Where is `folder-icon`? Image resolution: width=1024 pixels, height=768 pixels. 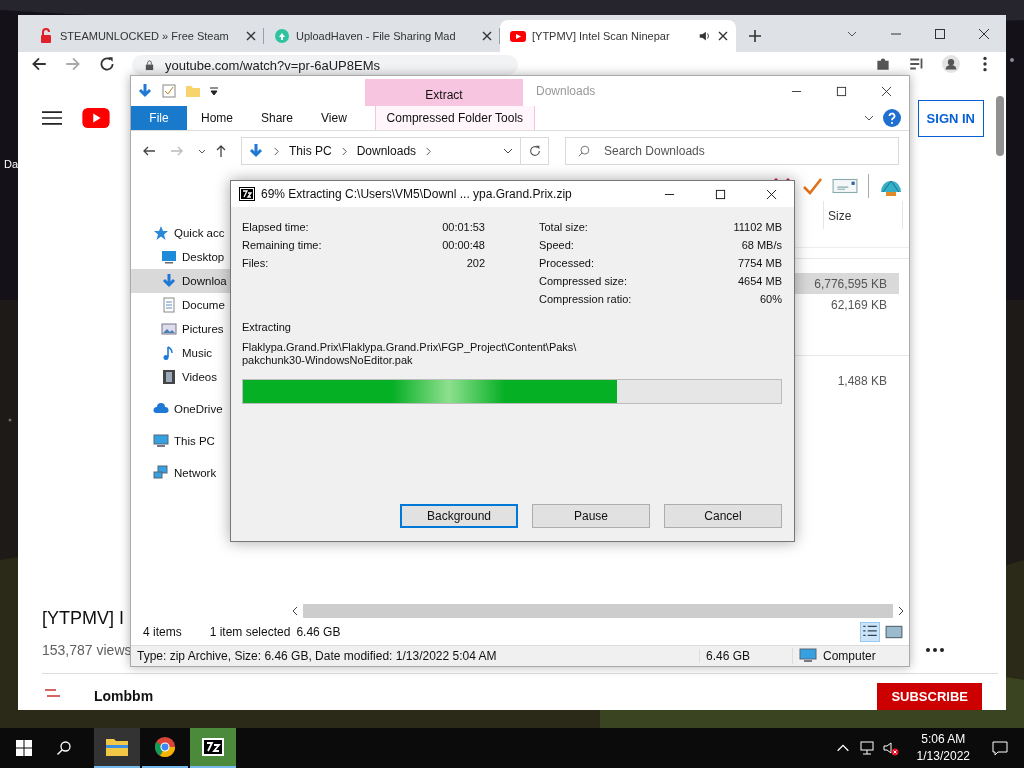 folder-icon is located at coordinates (117, 747).